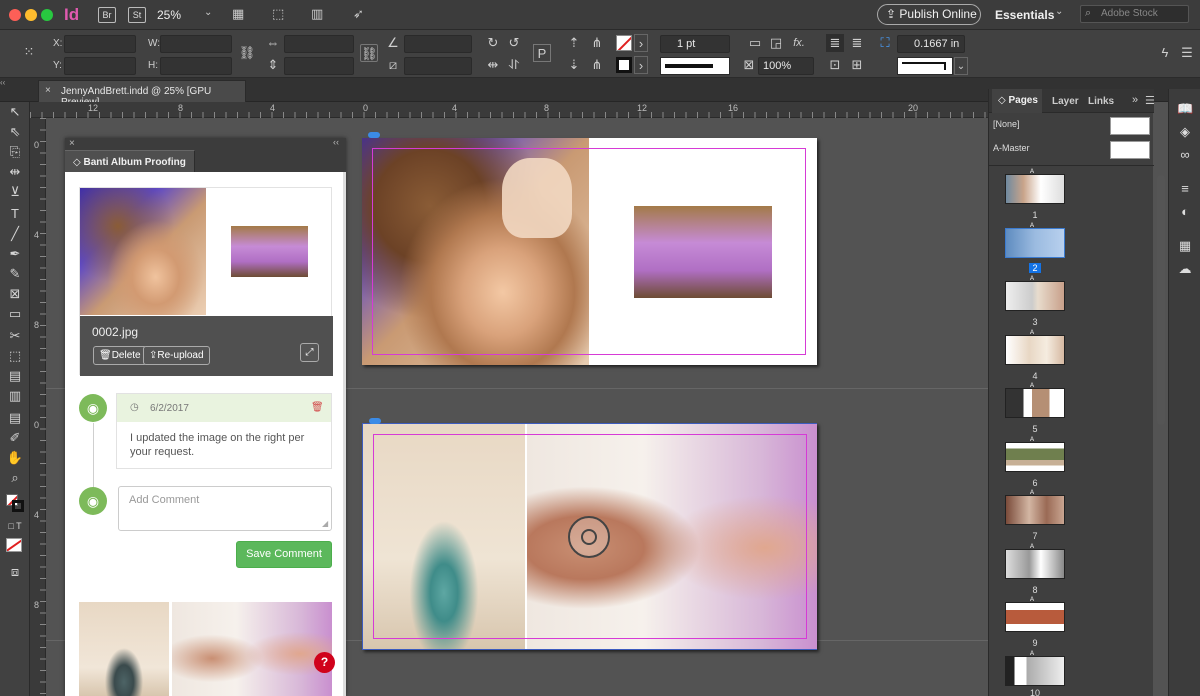 Image resolution: width=1200 pixels, height=696 pixels. What do you see at coordinates (324, 662) in the screenshot?
I see `help-button: ?` at bounding box center [324, 662].